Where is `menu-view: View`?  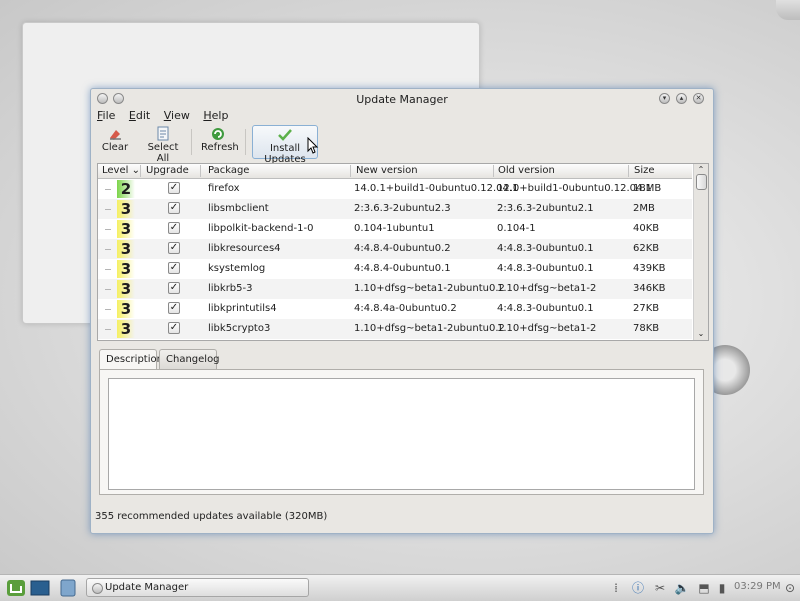 menu-view: View is located at coordinates (177, 115).